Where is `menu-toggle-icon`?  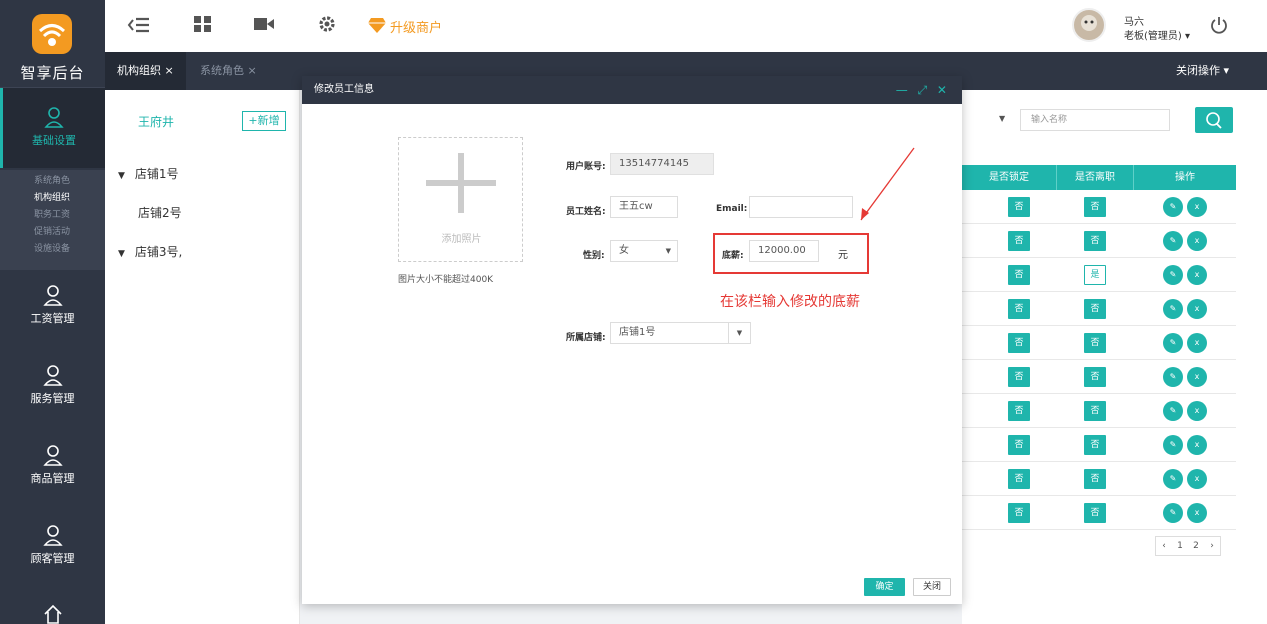
menu-toggle-icon is located at coordinates (139, 25).